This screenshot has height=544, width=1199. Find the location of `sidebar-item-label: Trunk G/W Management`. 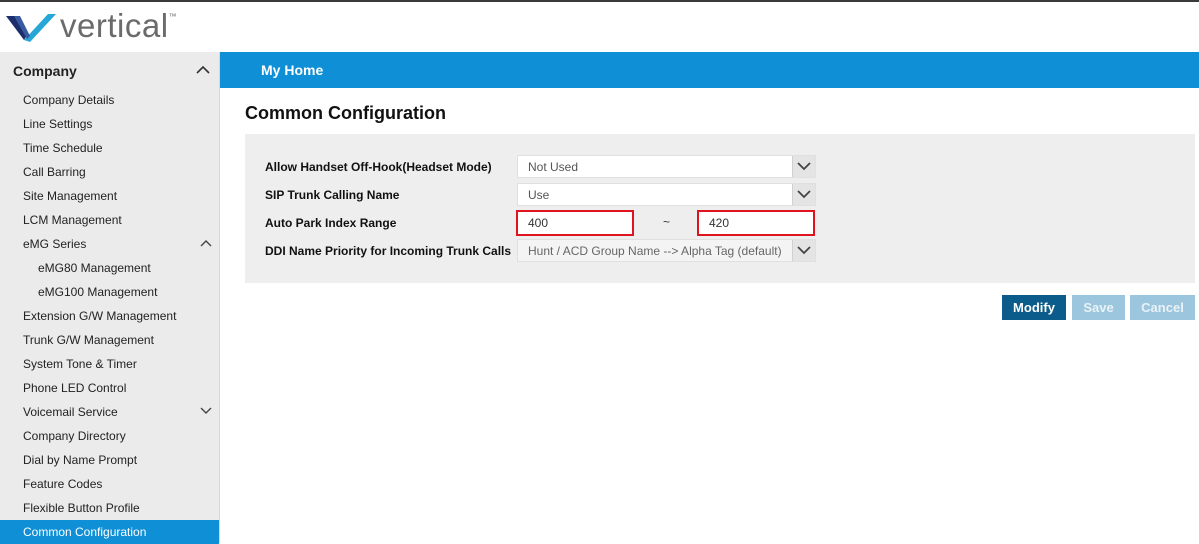

sidebar-item-label: Trunk G/W Management is located at coordinates (88, 340).